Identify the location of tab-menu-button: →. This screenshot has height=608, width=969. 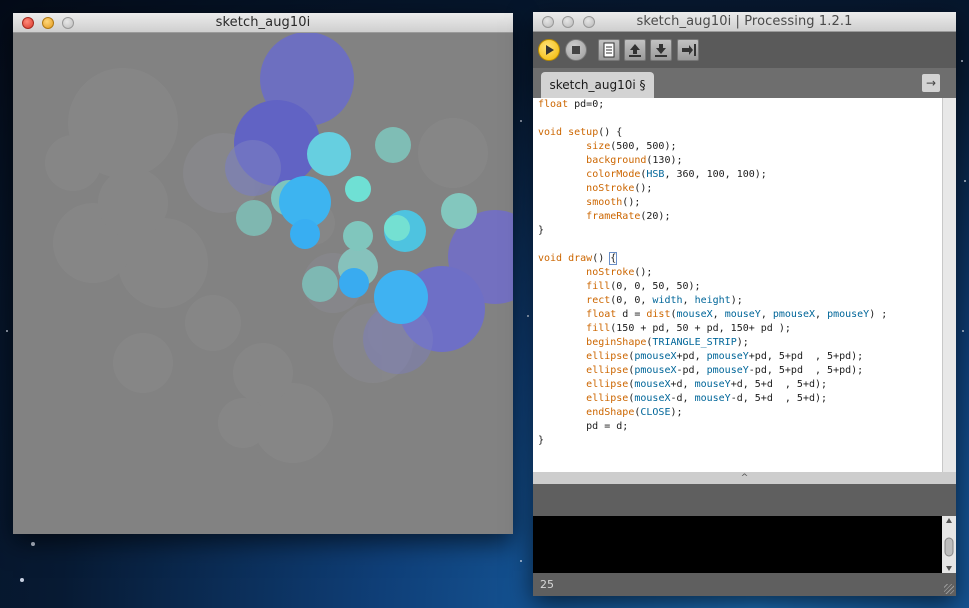
(931, 83).